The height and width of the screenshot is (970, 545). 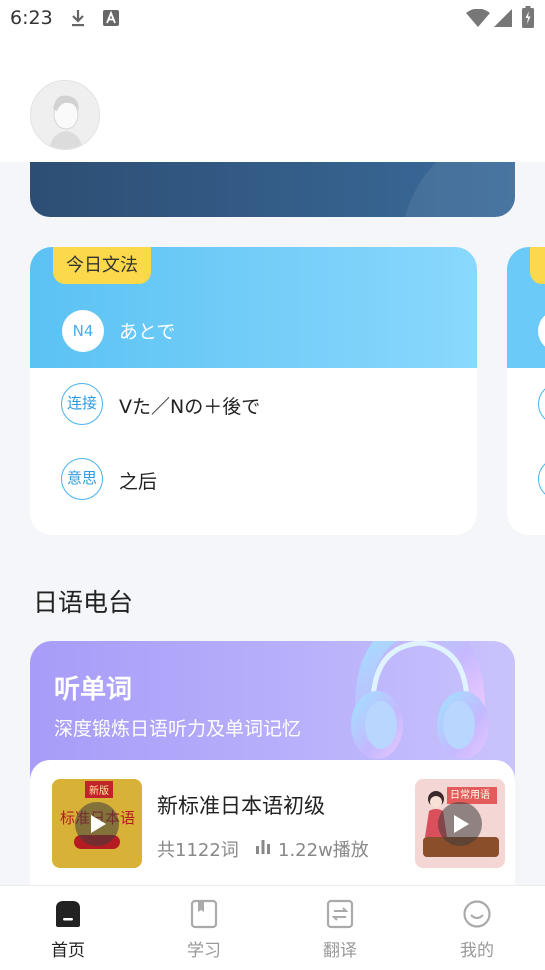 What do you see at coordinates (204, 951) in the screenshot?
I see `tab-study-label: 学习` at bounding box center [204, 951].